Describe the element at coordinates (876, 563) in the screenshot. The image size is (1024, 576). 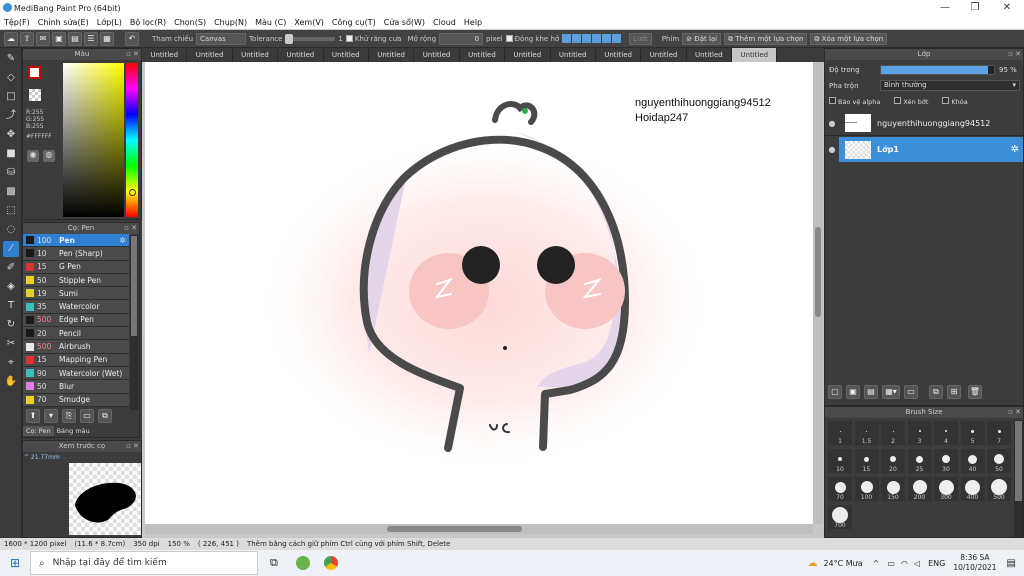
I see `tray-chevron-icon: ^` at that location.